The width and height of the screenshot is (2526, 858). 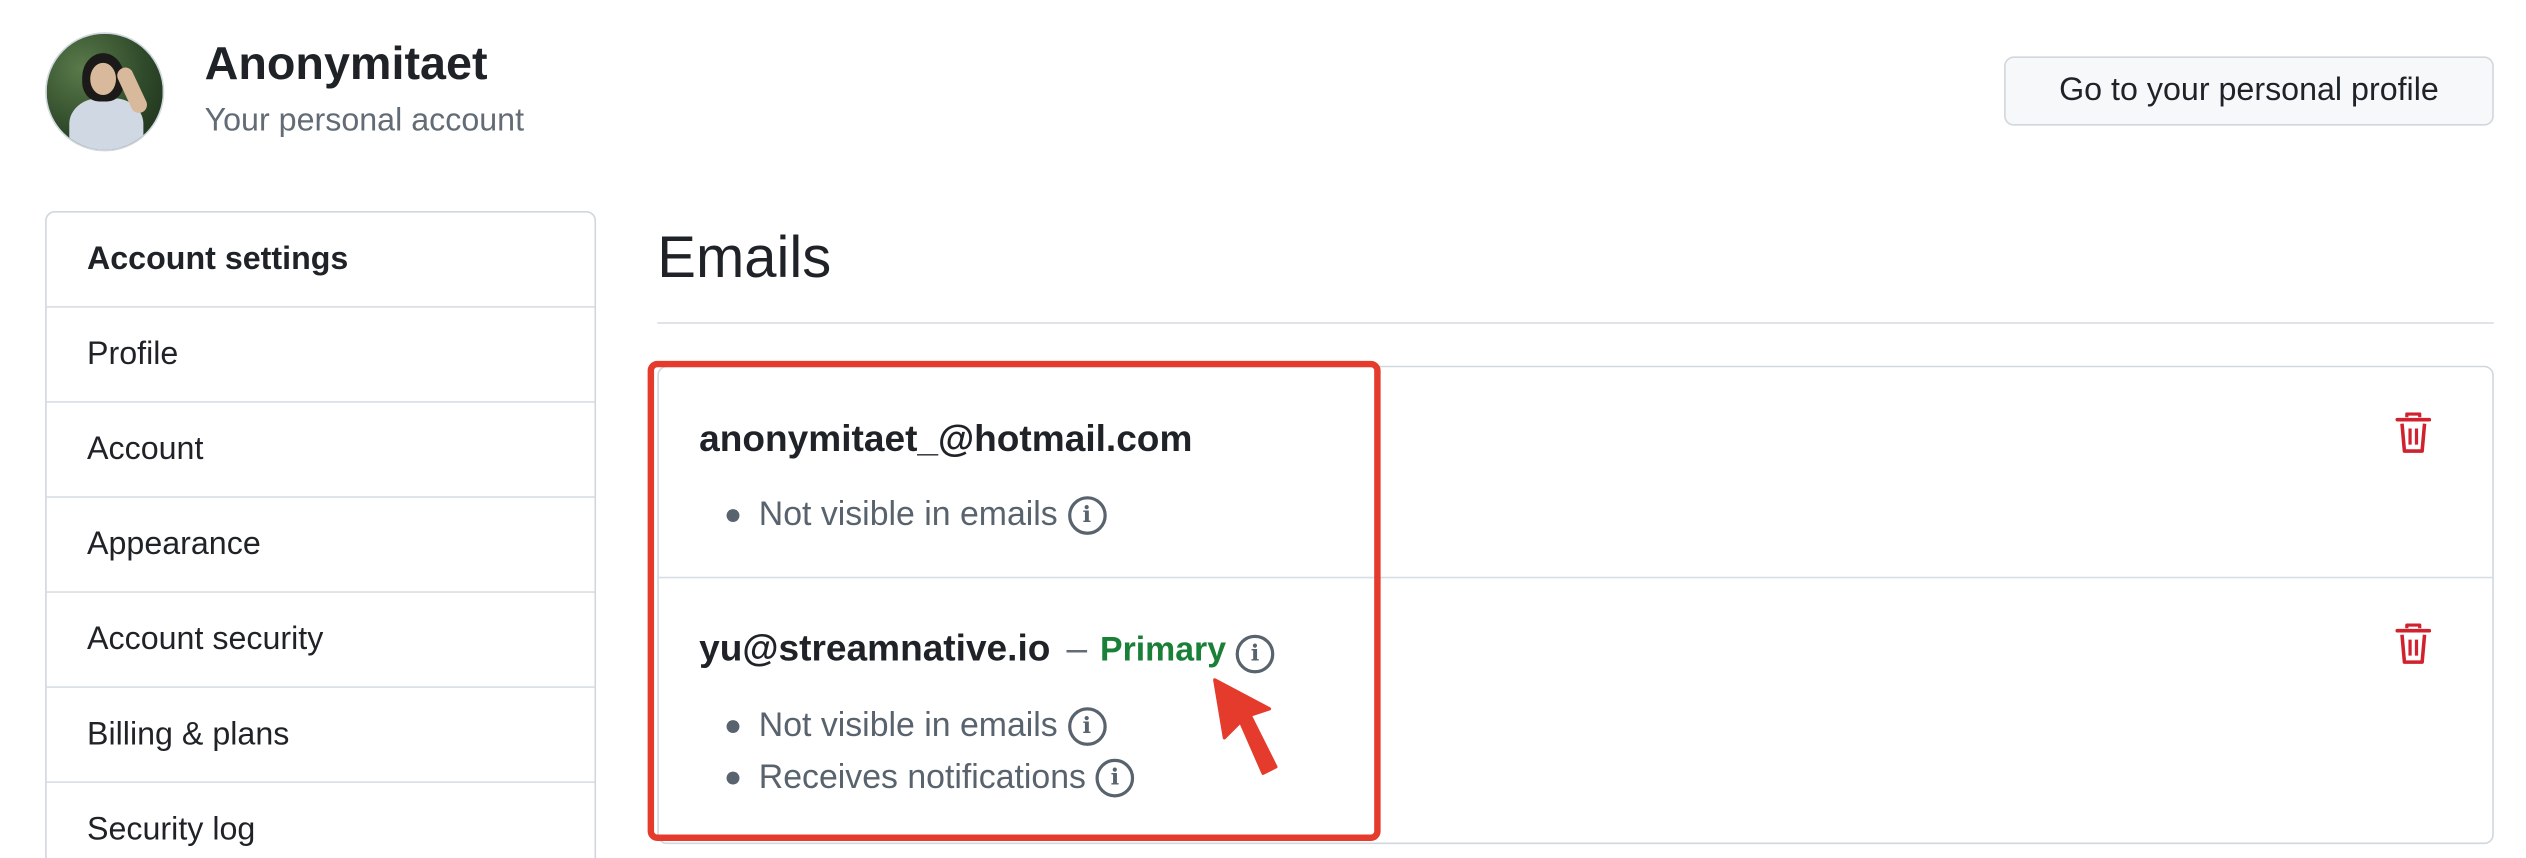 What do you see at coordinates (320, 545) in the screenshot?
I see `sidebar-item-appearance: Appearance` at bounding box center [320, 545].